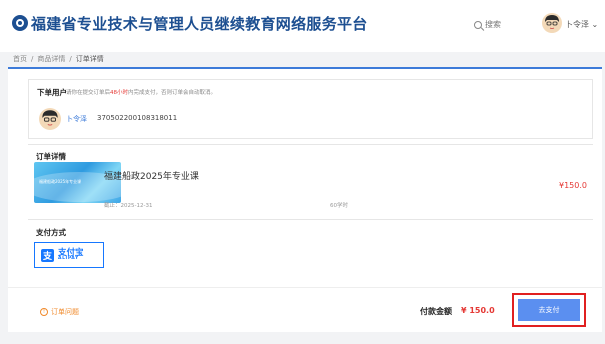 This screenshot has height=344, width=605. I want to click on pay-button: 去支付, so click(549, 310).